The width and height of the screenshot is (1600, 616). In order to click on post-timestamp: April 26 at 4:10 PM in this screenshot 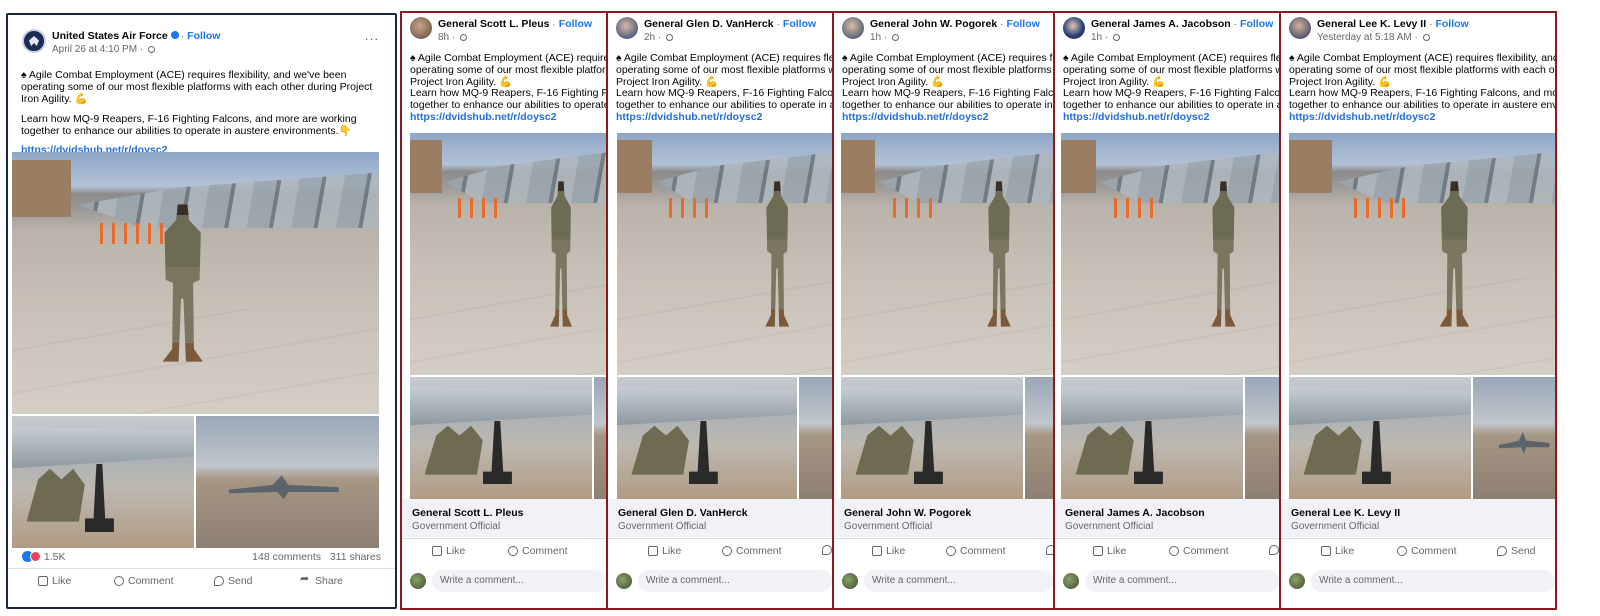, I will do `click(94, 49)`.